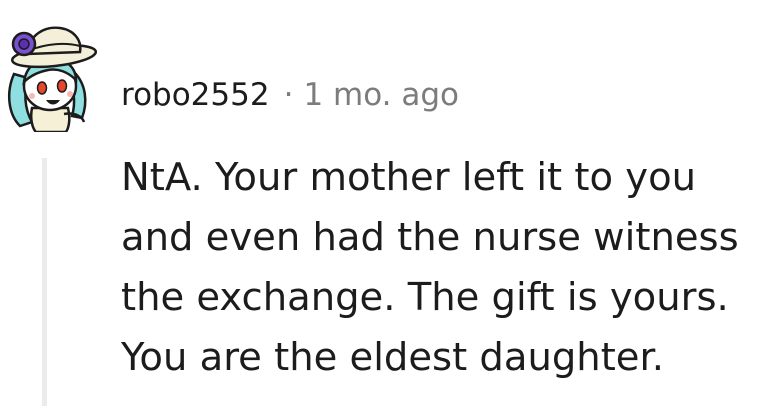  What do you see at coordinates (195, 95) in the screenshot?
I see `comment-author: robo2552` at bounding box center [195, 95].